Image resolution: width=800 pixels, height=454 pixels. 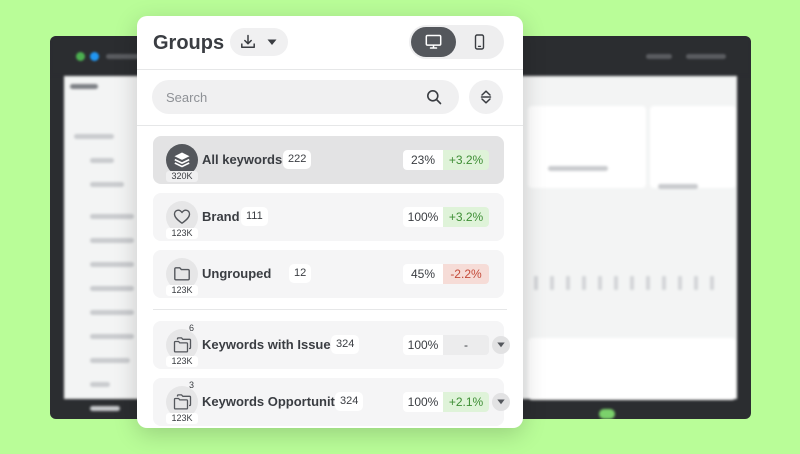 I want to click on sort-arrows-icon, so click(x=486, y=97).